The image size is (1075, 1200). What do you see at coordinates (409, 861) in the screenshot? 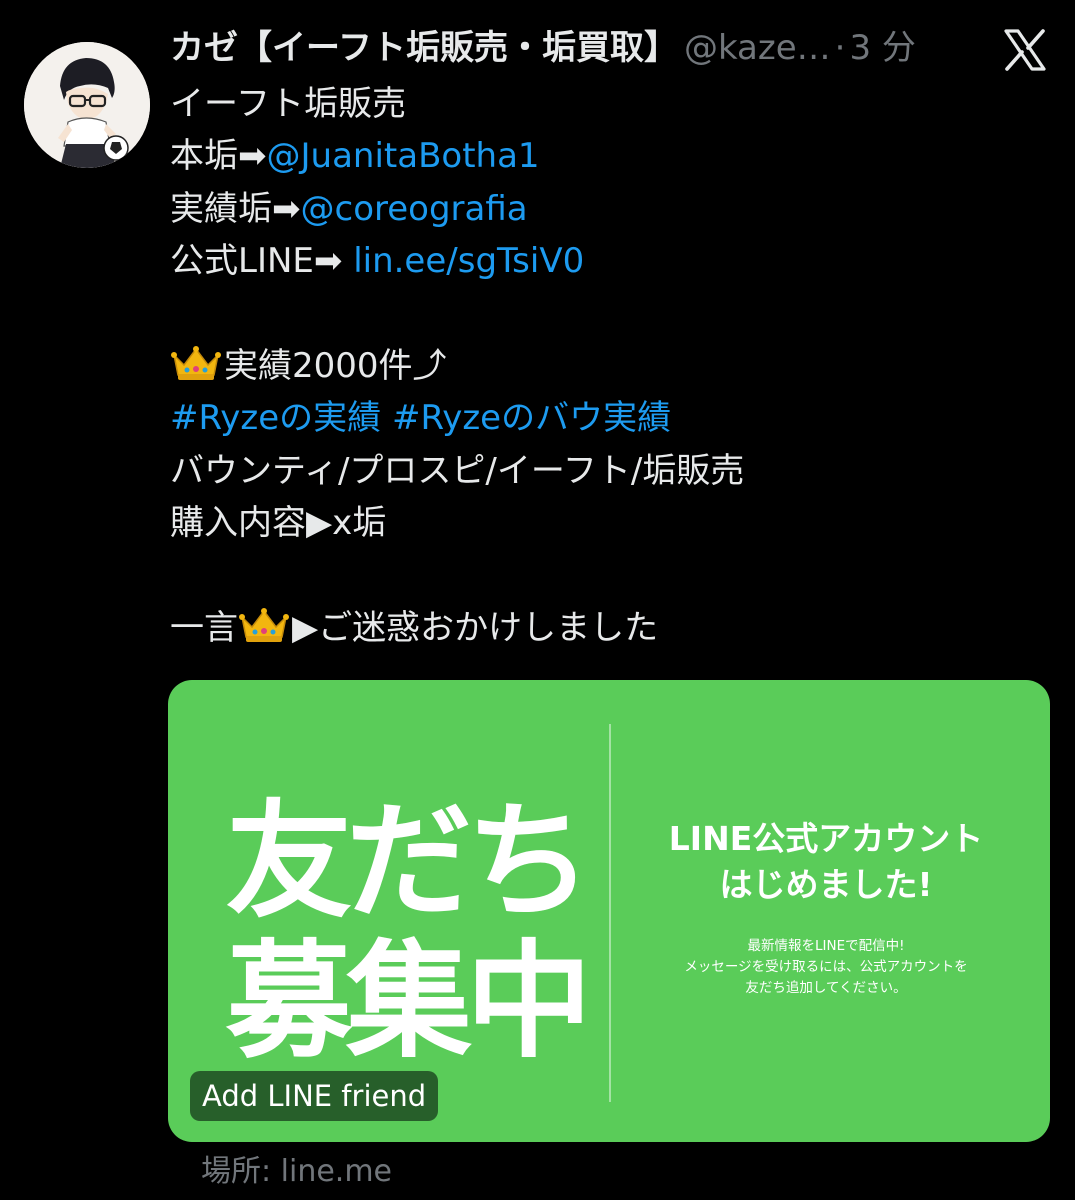
I see `card-headline-line: 友だち` at bounding box center [409, 861].